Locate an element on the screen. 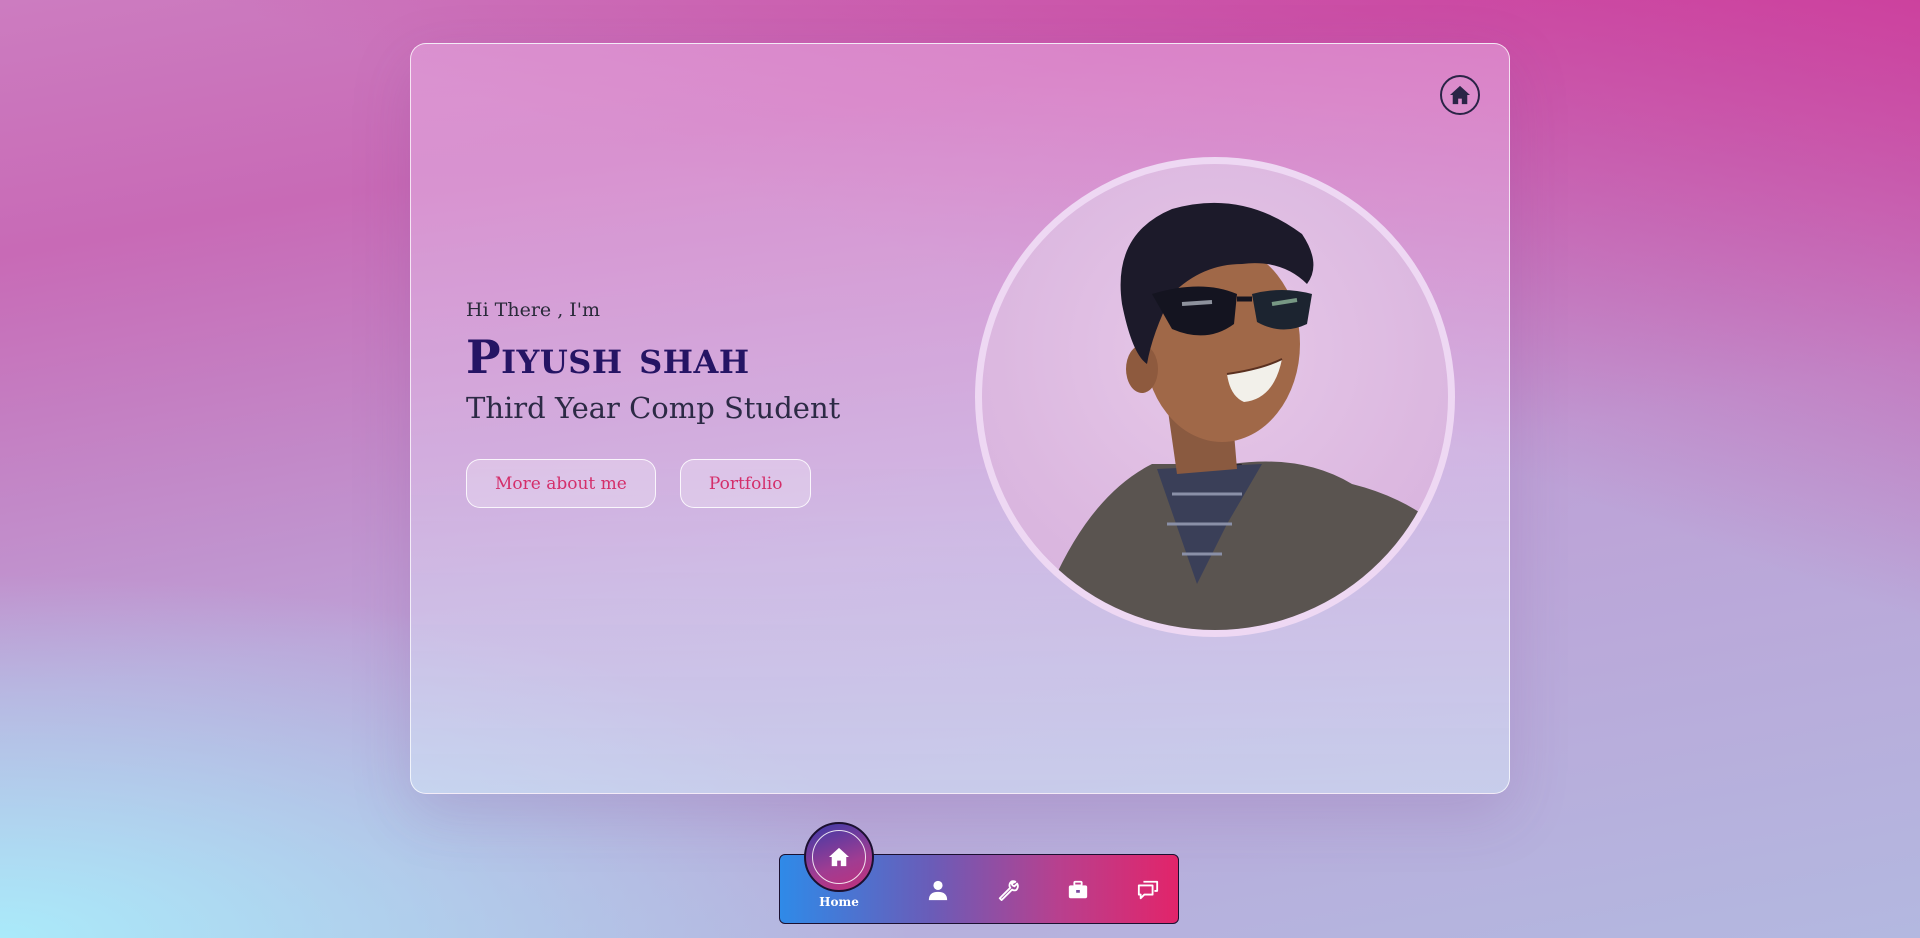 The width and height of the screenshot is (1920, 938). more-about-me-button: More about me is located at coordinates (561, 484).